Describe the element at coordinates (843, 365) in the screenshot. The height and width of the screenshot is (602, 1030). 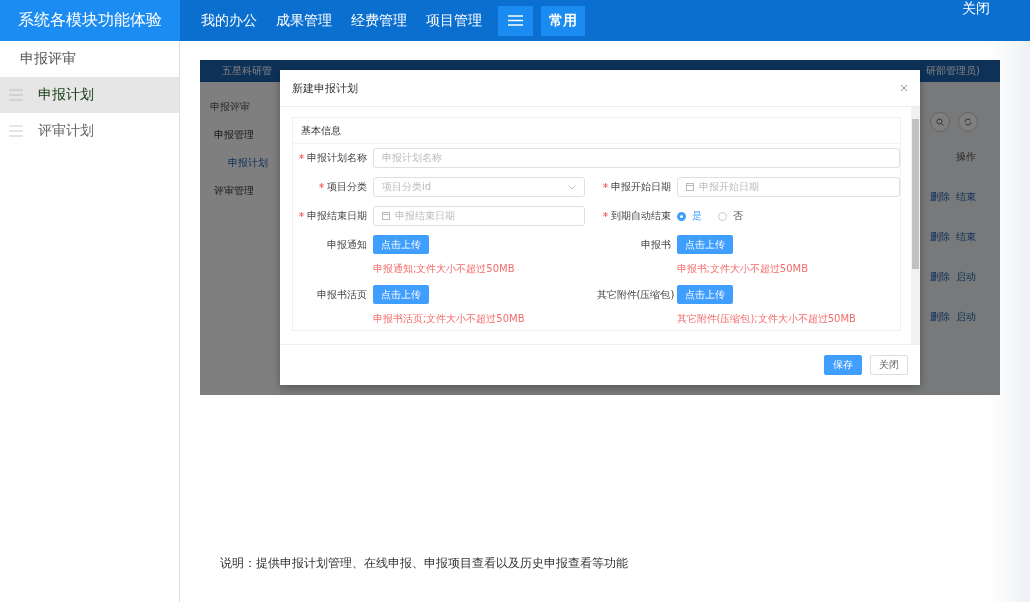
I see `save-button: 保存` at that location.